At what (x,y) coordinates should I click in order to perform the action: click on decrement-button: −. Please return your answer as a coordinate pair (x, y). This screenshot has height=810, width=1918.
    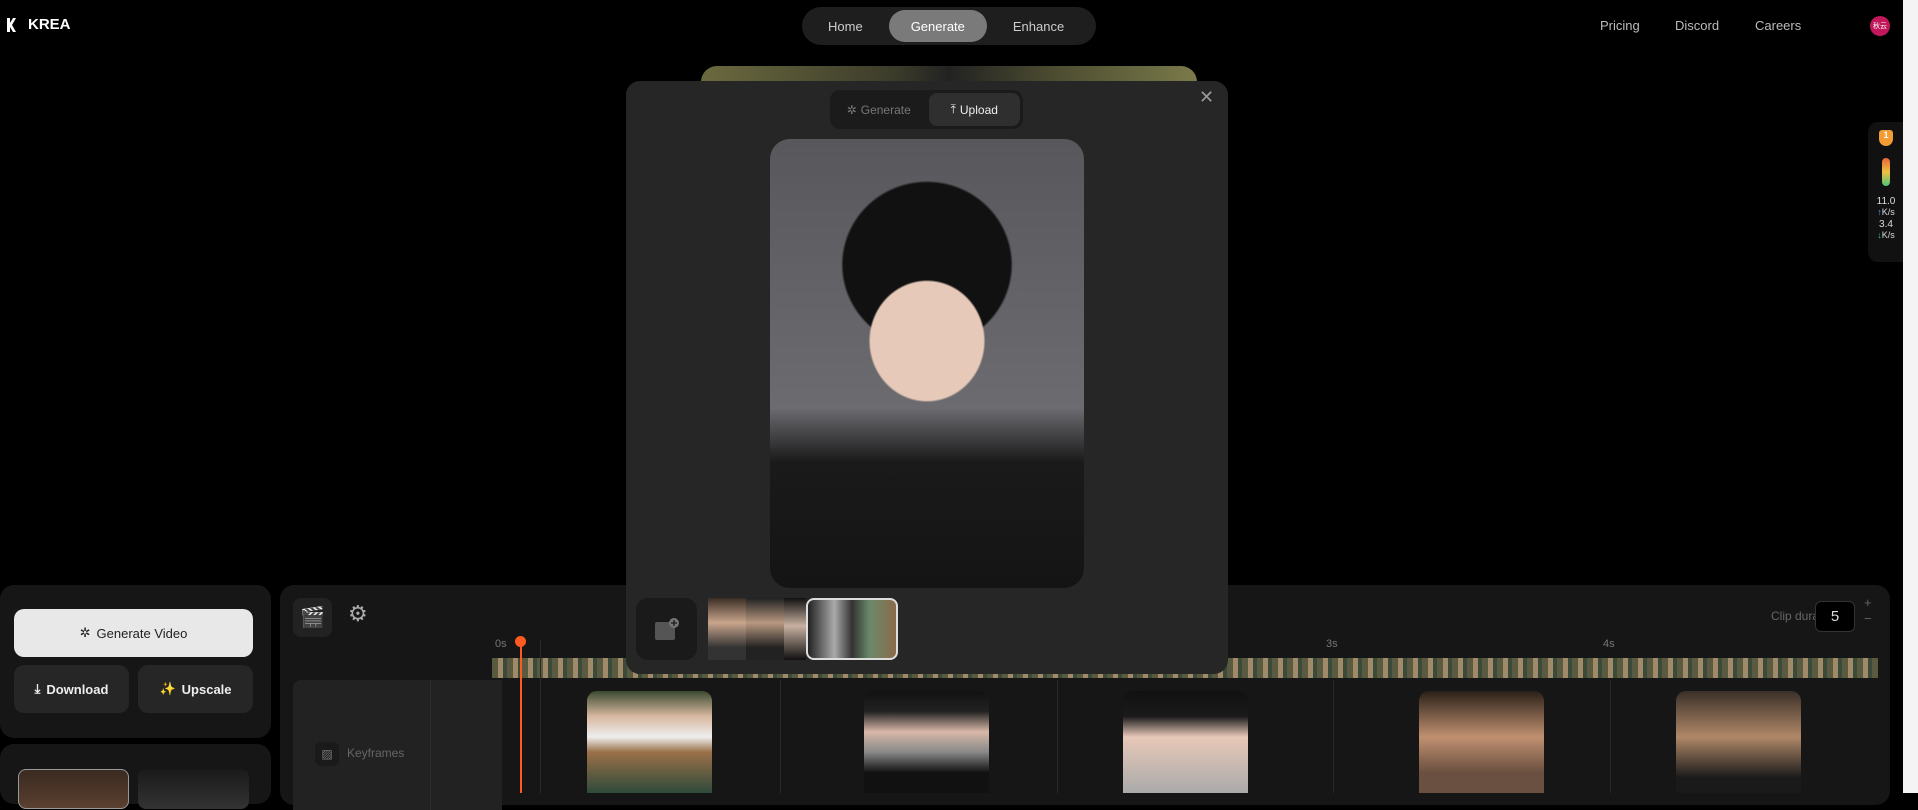
    Looking at the image, I should click on (1868, 618).